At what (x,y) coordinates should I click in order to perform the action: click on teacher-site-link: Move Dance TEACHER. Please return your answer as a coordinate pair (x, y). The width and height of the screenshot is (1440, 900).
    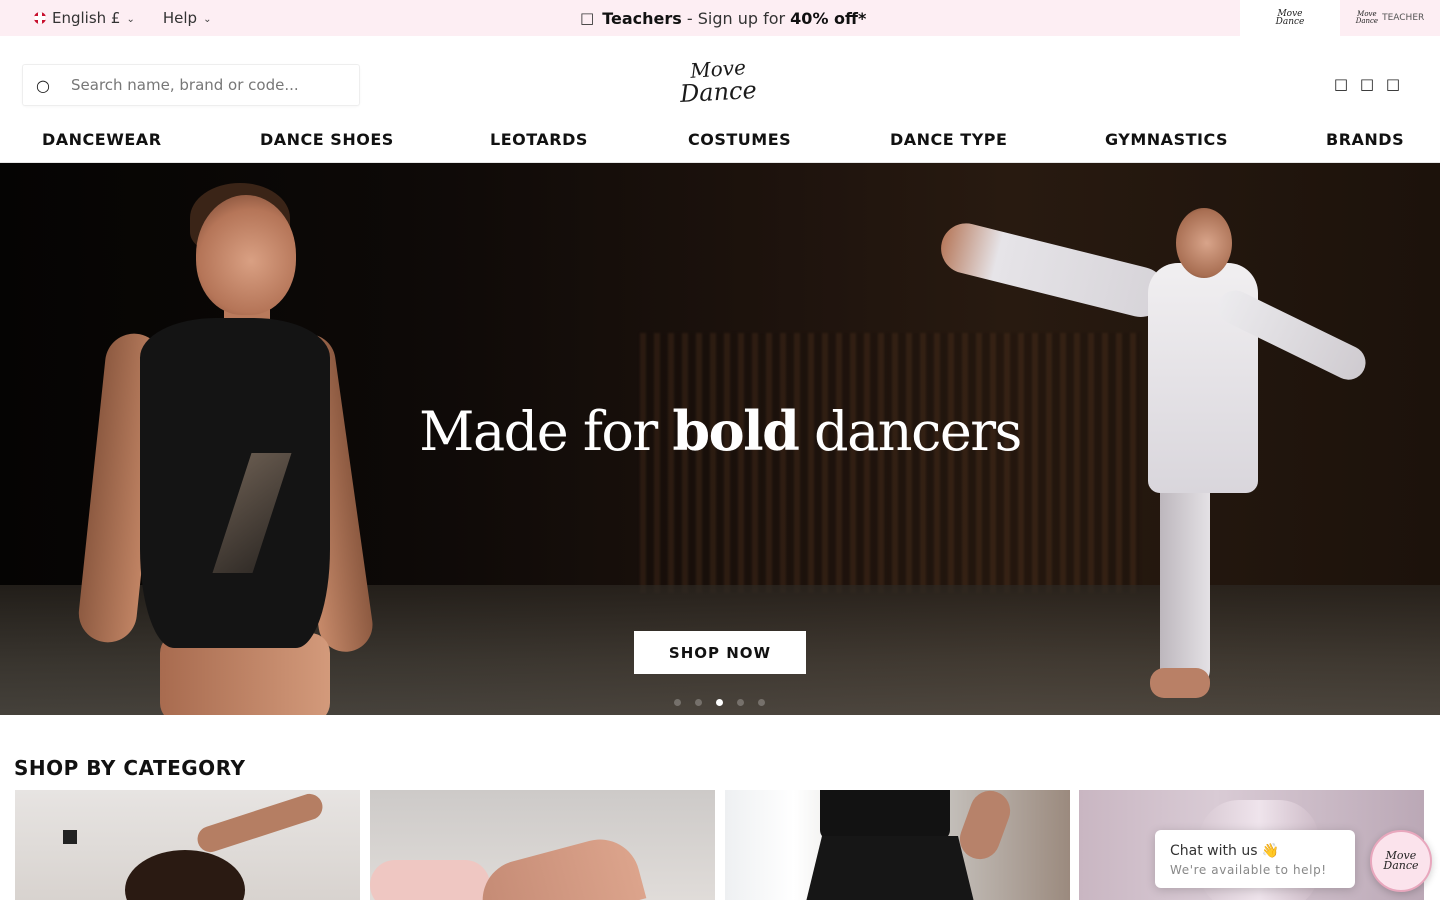
    Looking at the image, I should click on (1390, 18).